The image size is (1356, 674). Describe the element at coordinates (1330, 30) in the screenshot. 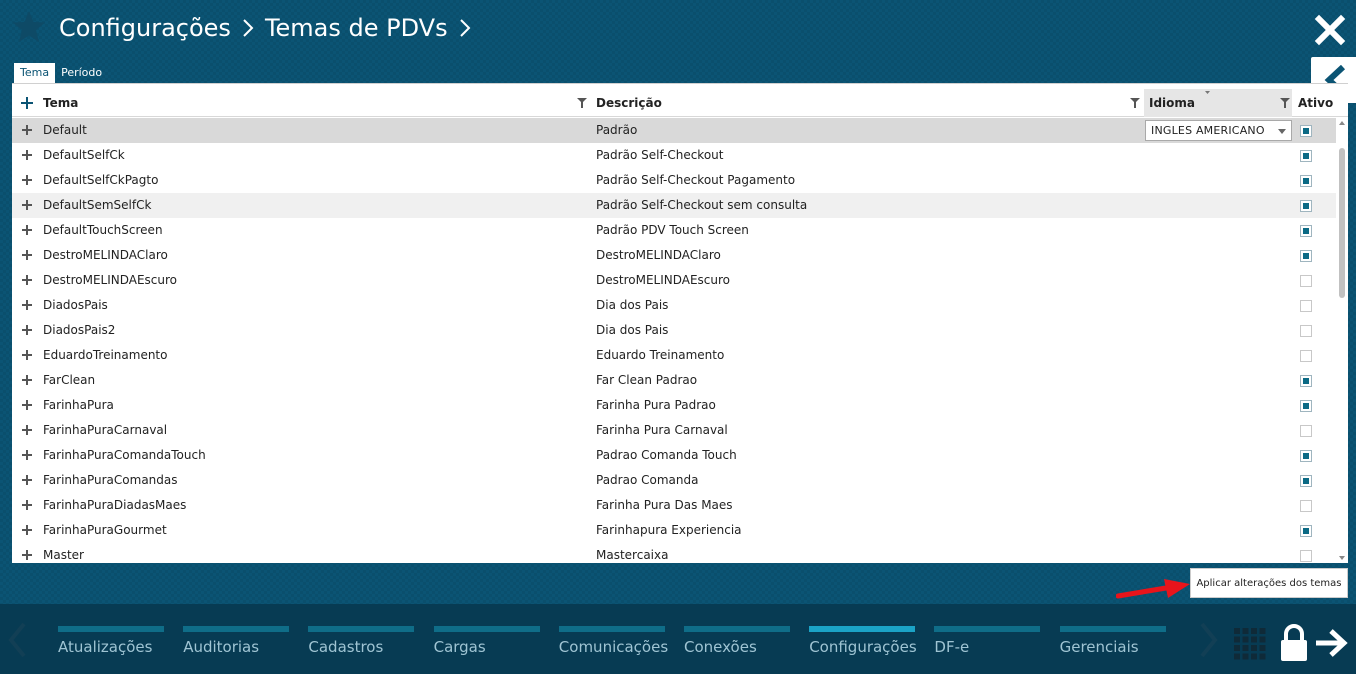

I see `close-icon` at that location.